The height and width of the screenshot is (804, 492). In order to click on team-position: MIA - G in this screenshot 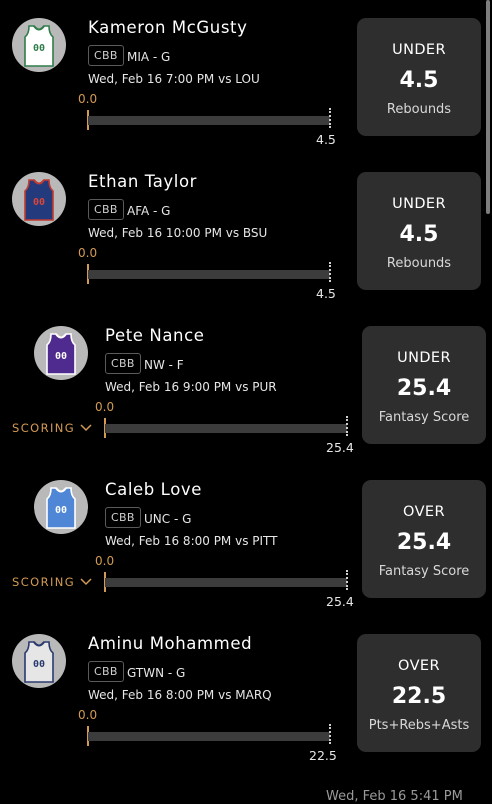, I will do `click(149, 57)`.